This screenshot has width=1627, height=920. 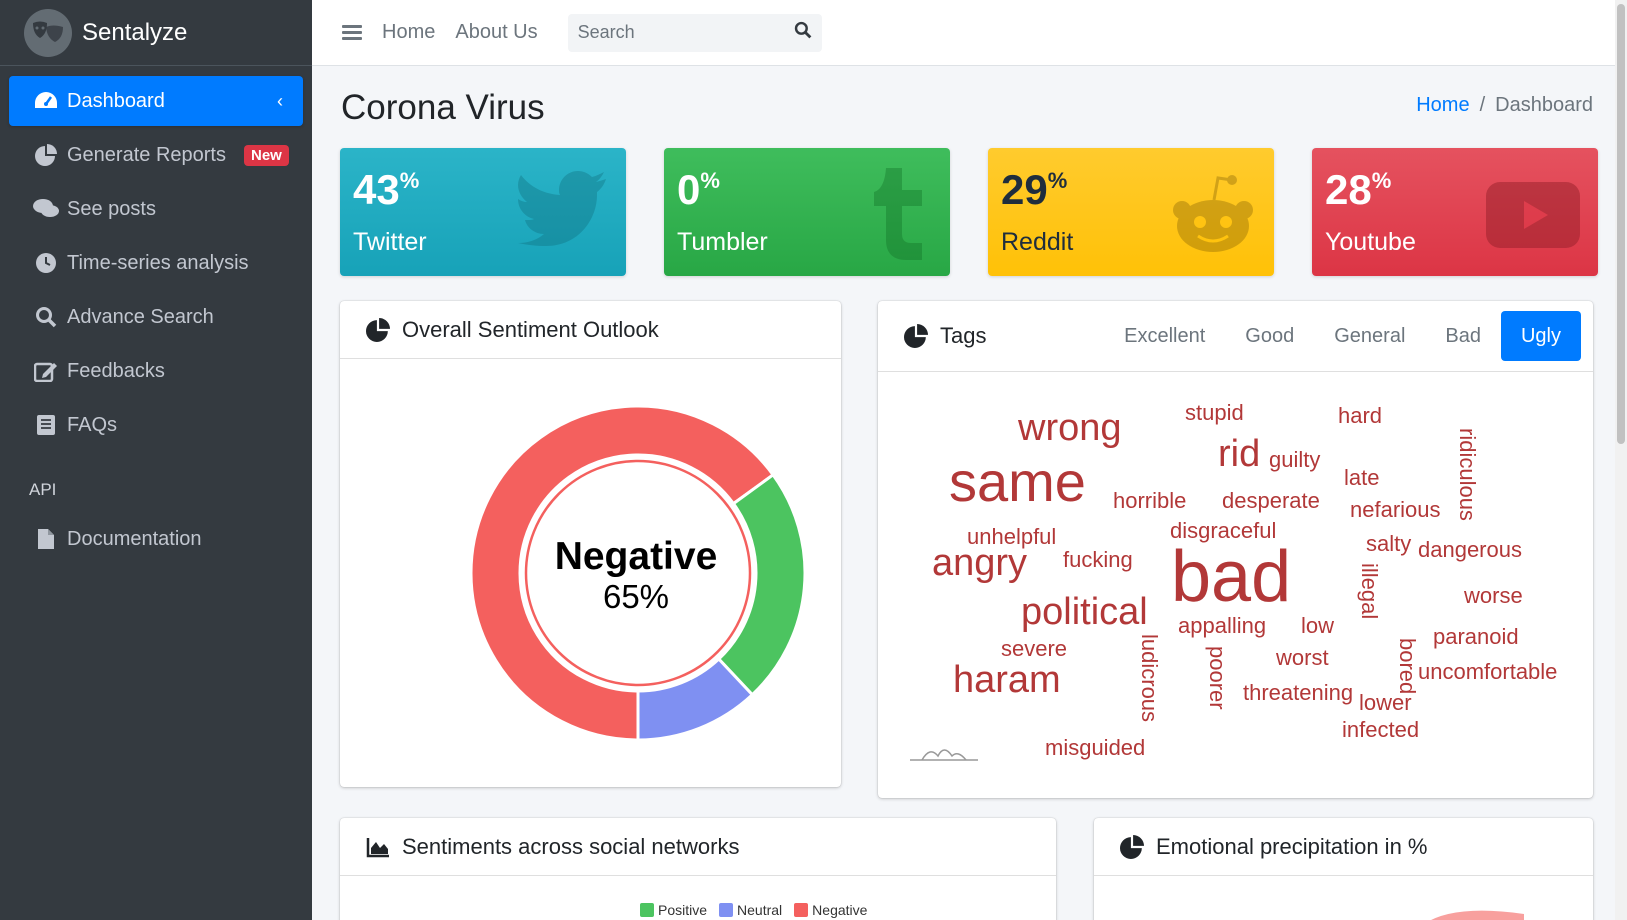 I want to click on word-cloud-tag: political, so click(x=1084, y=612).